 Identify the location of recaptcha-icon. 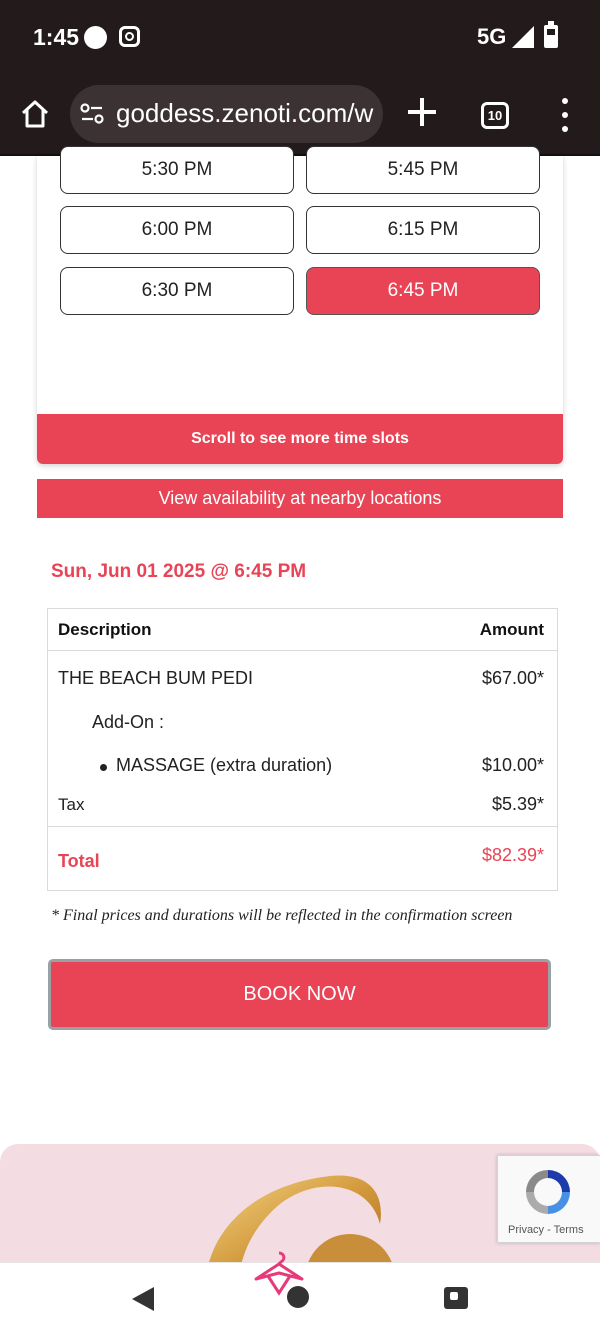
(548, 1192).